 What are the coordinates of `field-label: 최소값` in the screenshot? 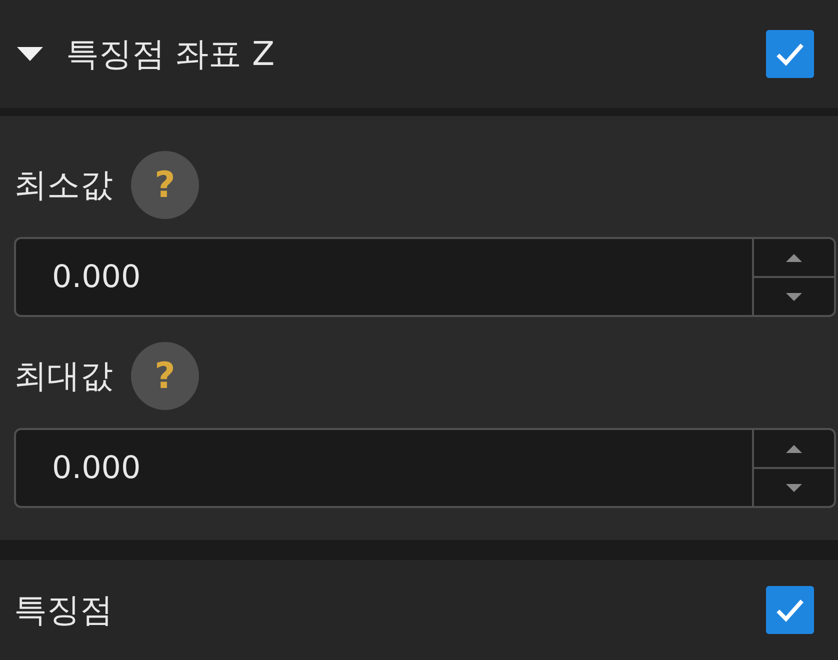 It's located at (63, 185).